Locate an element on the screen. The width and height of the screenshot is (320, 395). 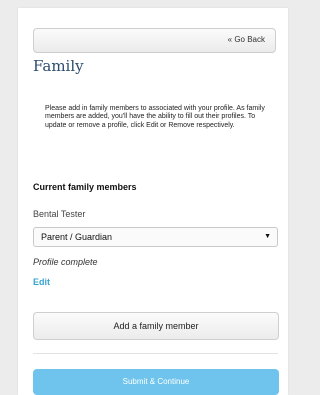
add-family-member-button: Add a family member is located at coordinates (156, 326).